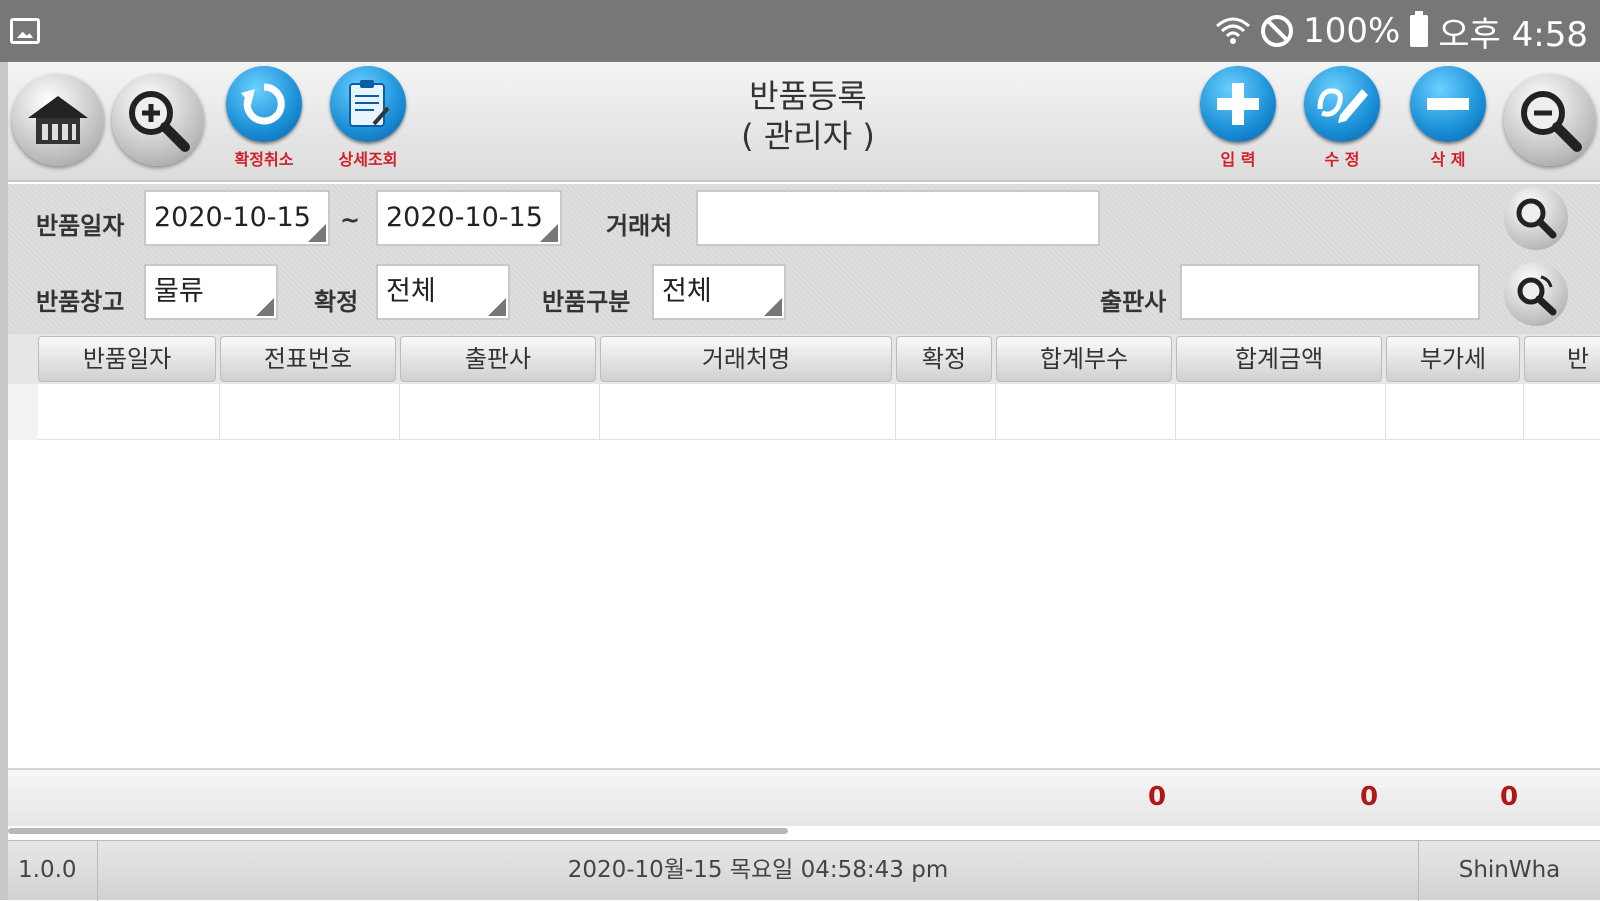 This screenshot has width=1600, height=901. I want to click on clock: 오후 4:58, so click(1513, 34).